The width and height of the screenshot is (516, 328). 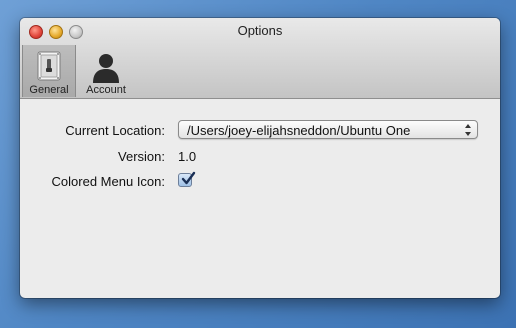 I want to click on version-label: Version:, so click(x=141, y=156).